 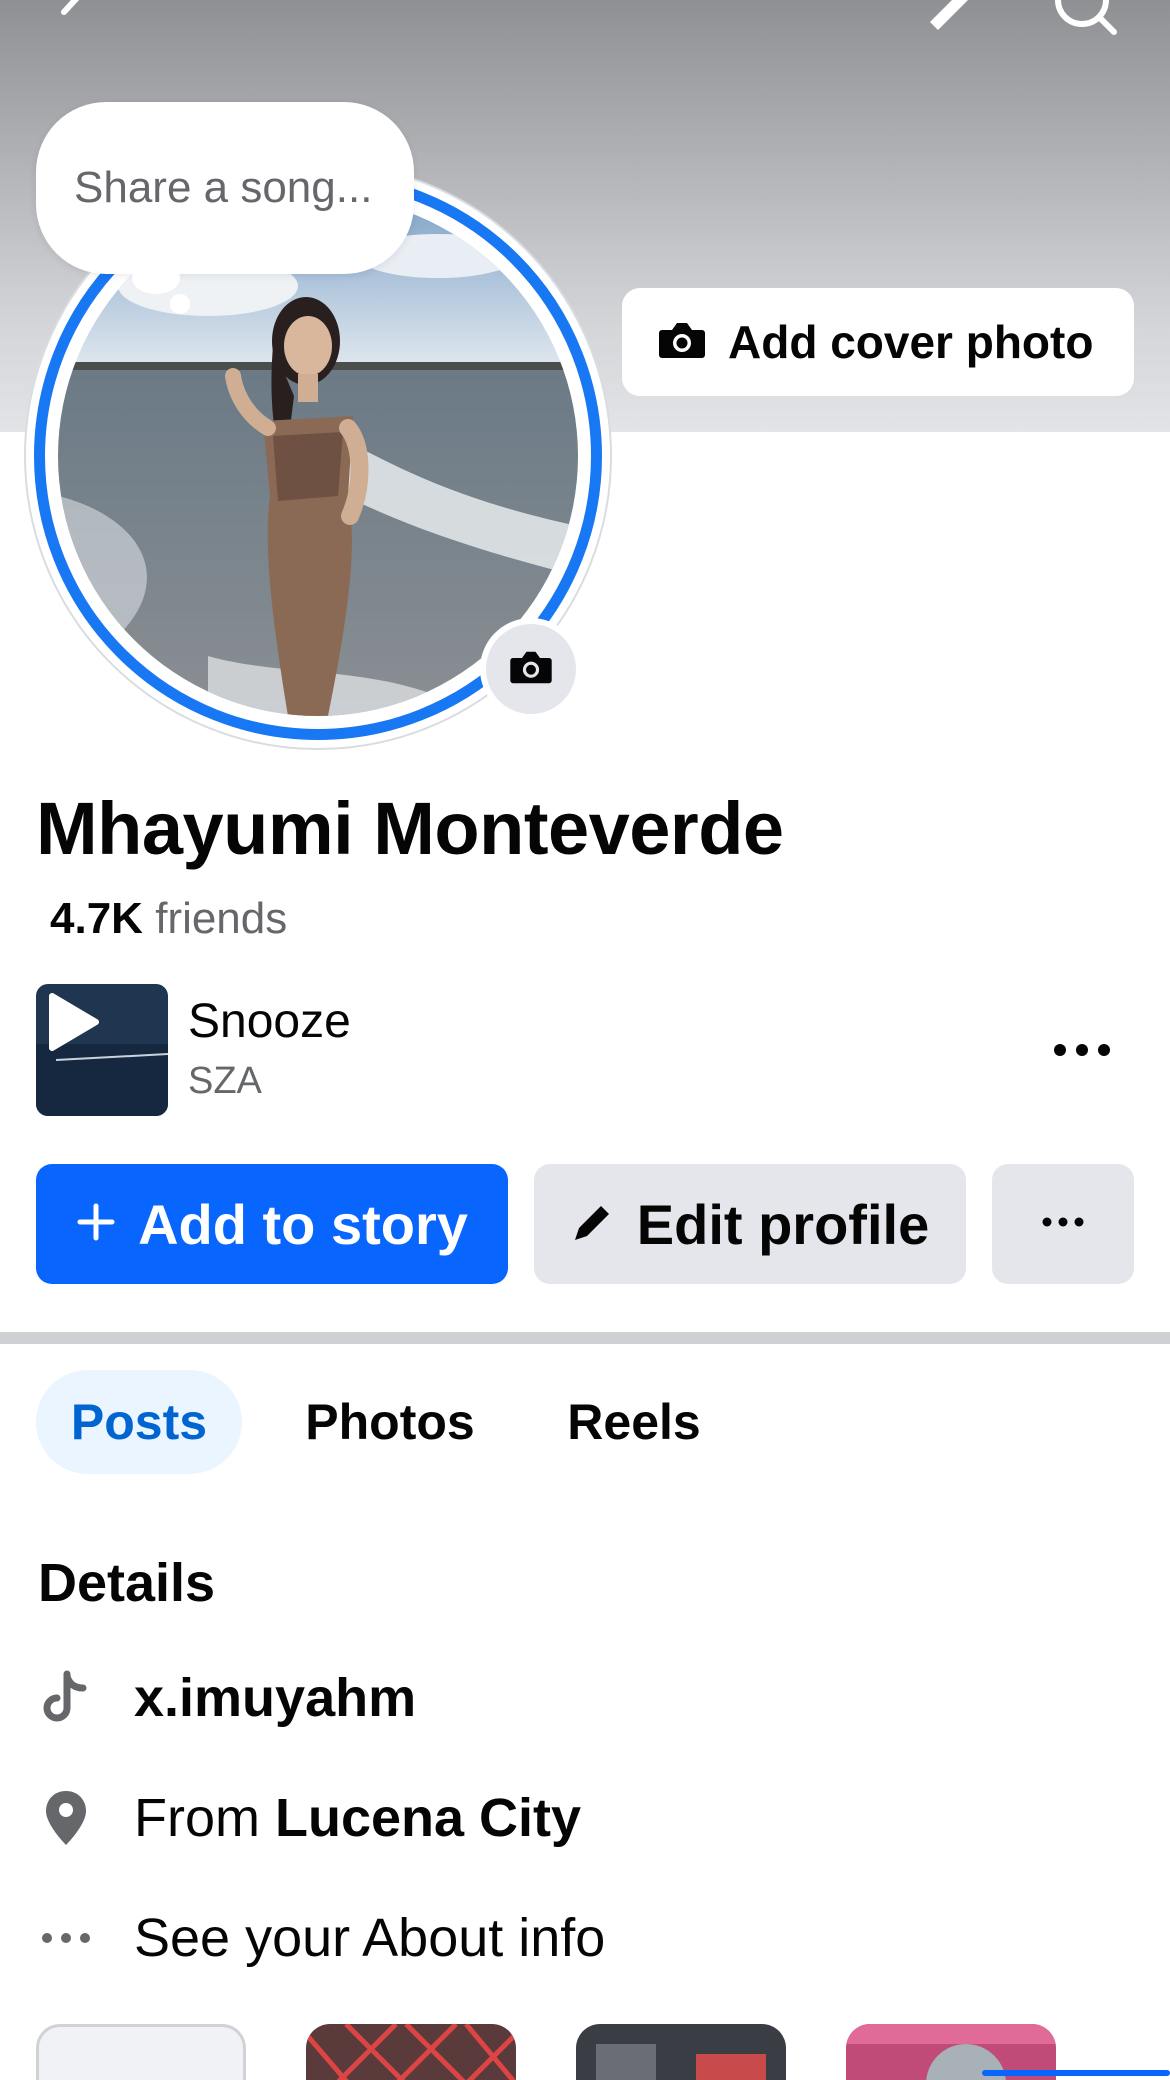 What do you see at coordinates (66, 1818) in the screenshot?
I see `location-pin-icon` at bounding box center [66, 1818].